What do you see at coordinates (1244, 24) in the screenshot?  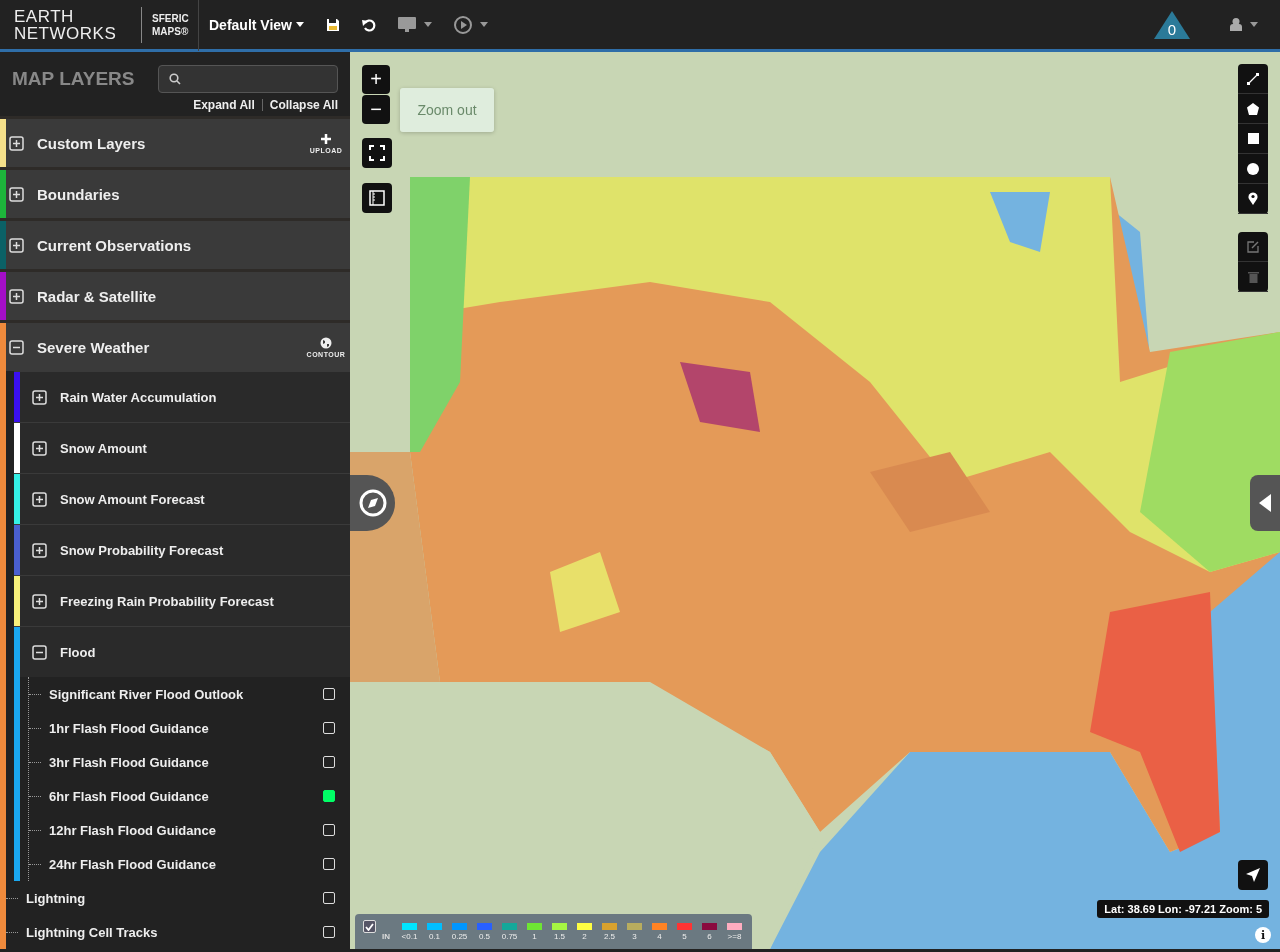 I see `user-menu` at bounding box center [1244, 24].